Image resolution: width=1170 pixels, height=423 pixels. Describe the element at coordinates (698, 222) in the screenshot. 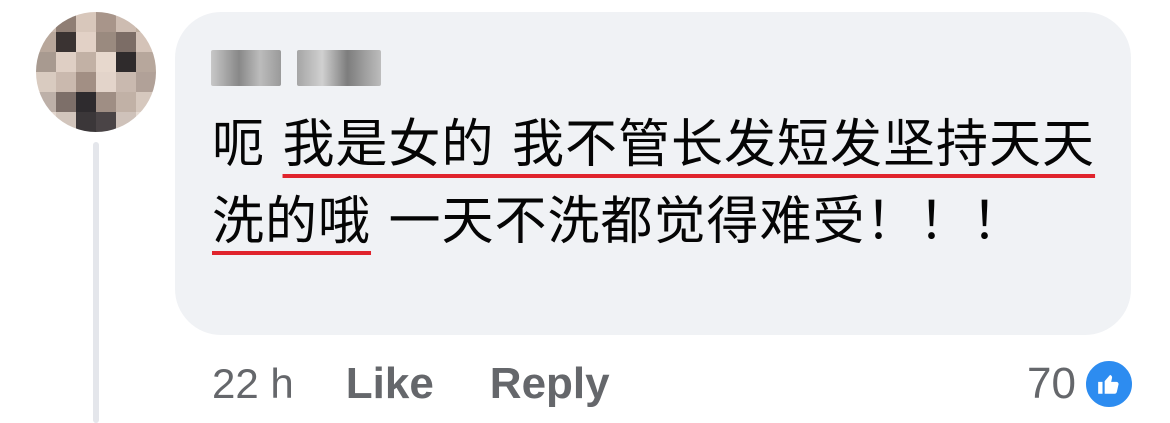

I see `comment-text-suffix: 一天不洗都觉得难受！！！` at that location.